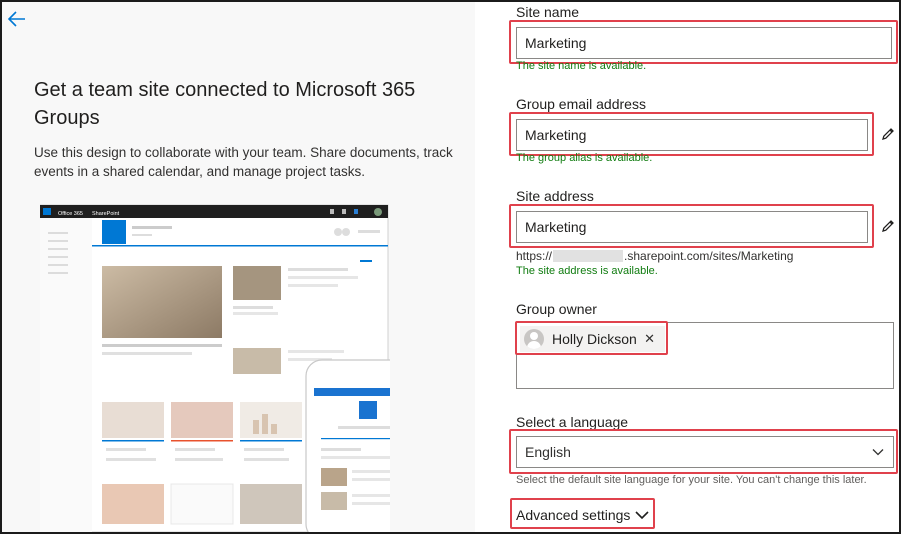 This screenshot has height=534, width=901. Describe the element at coordinates (591, 338) in the screenshot. I see `owner-highlight` at that location.